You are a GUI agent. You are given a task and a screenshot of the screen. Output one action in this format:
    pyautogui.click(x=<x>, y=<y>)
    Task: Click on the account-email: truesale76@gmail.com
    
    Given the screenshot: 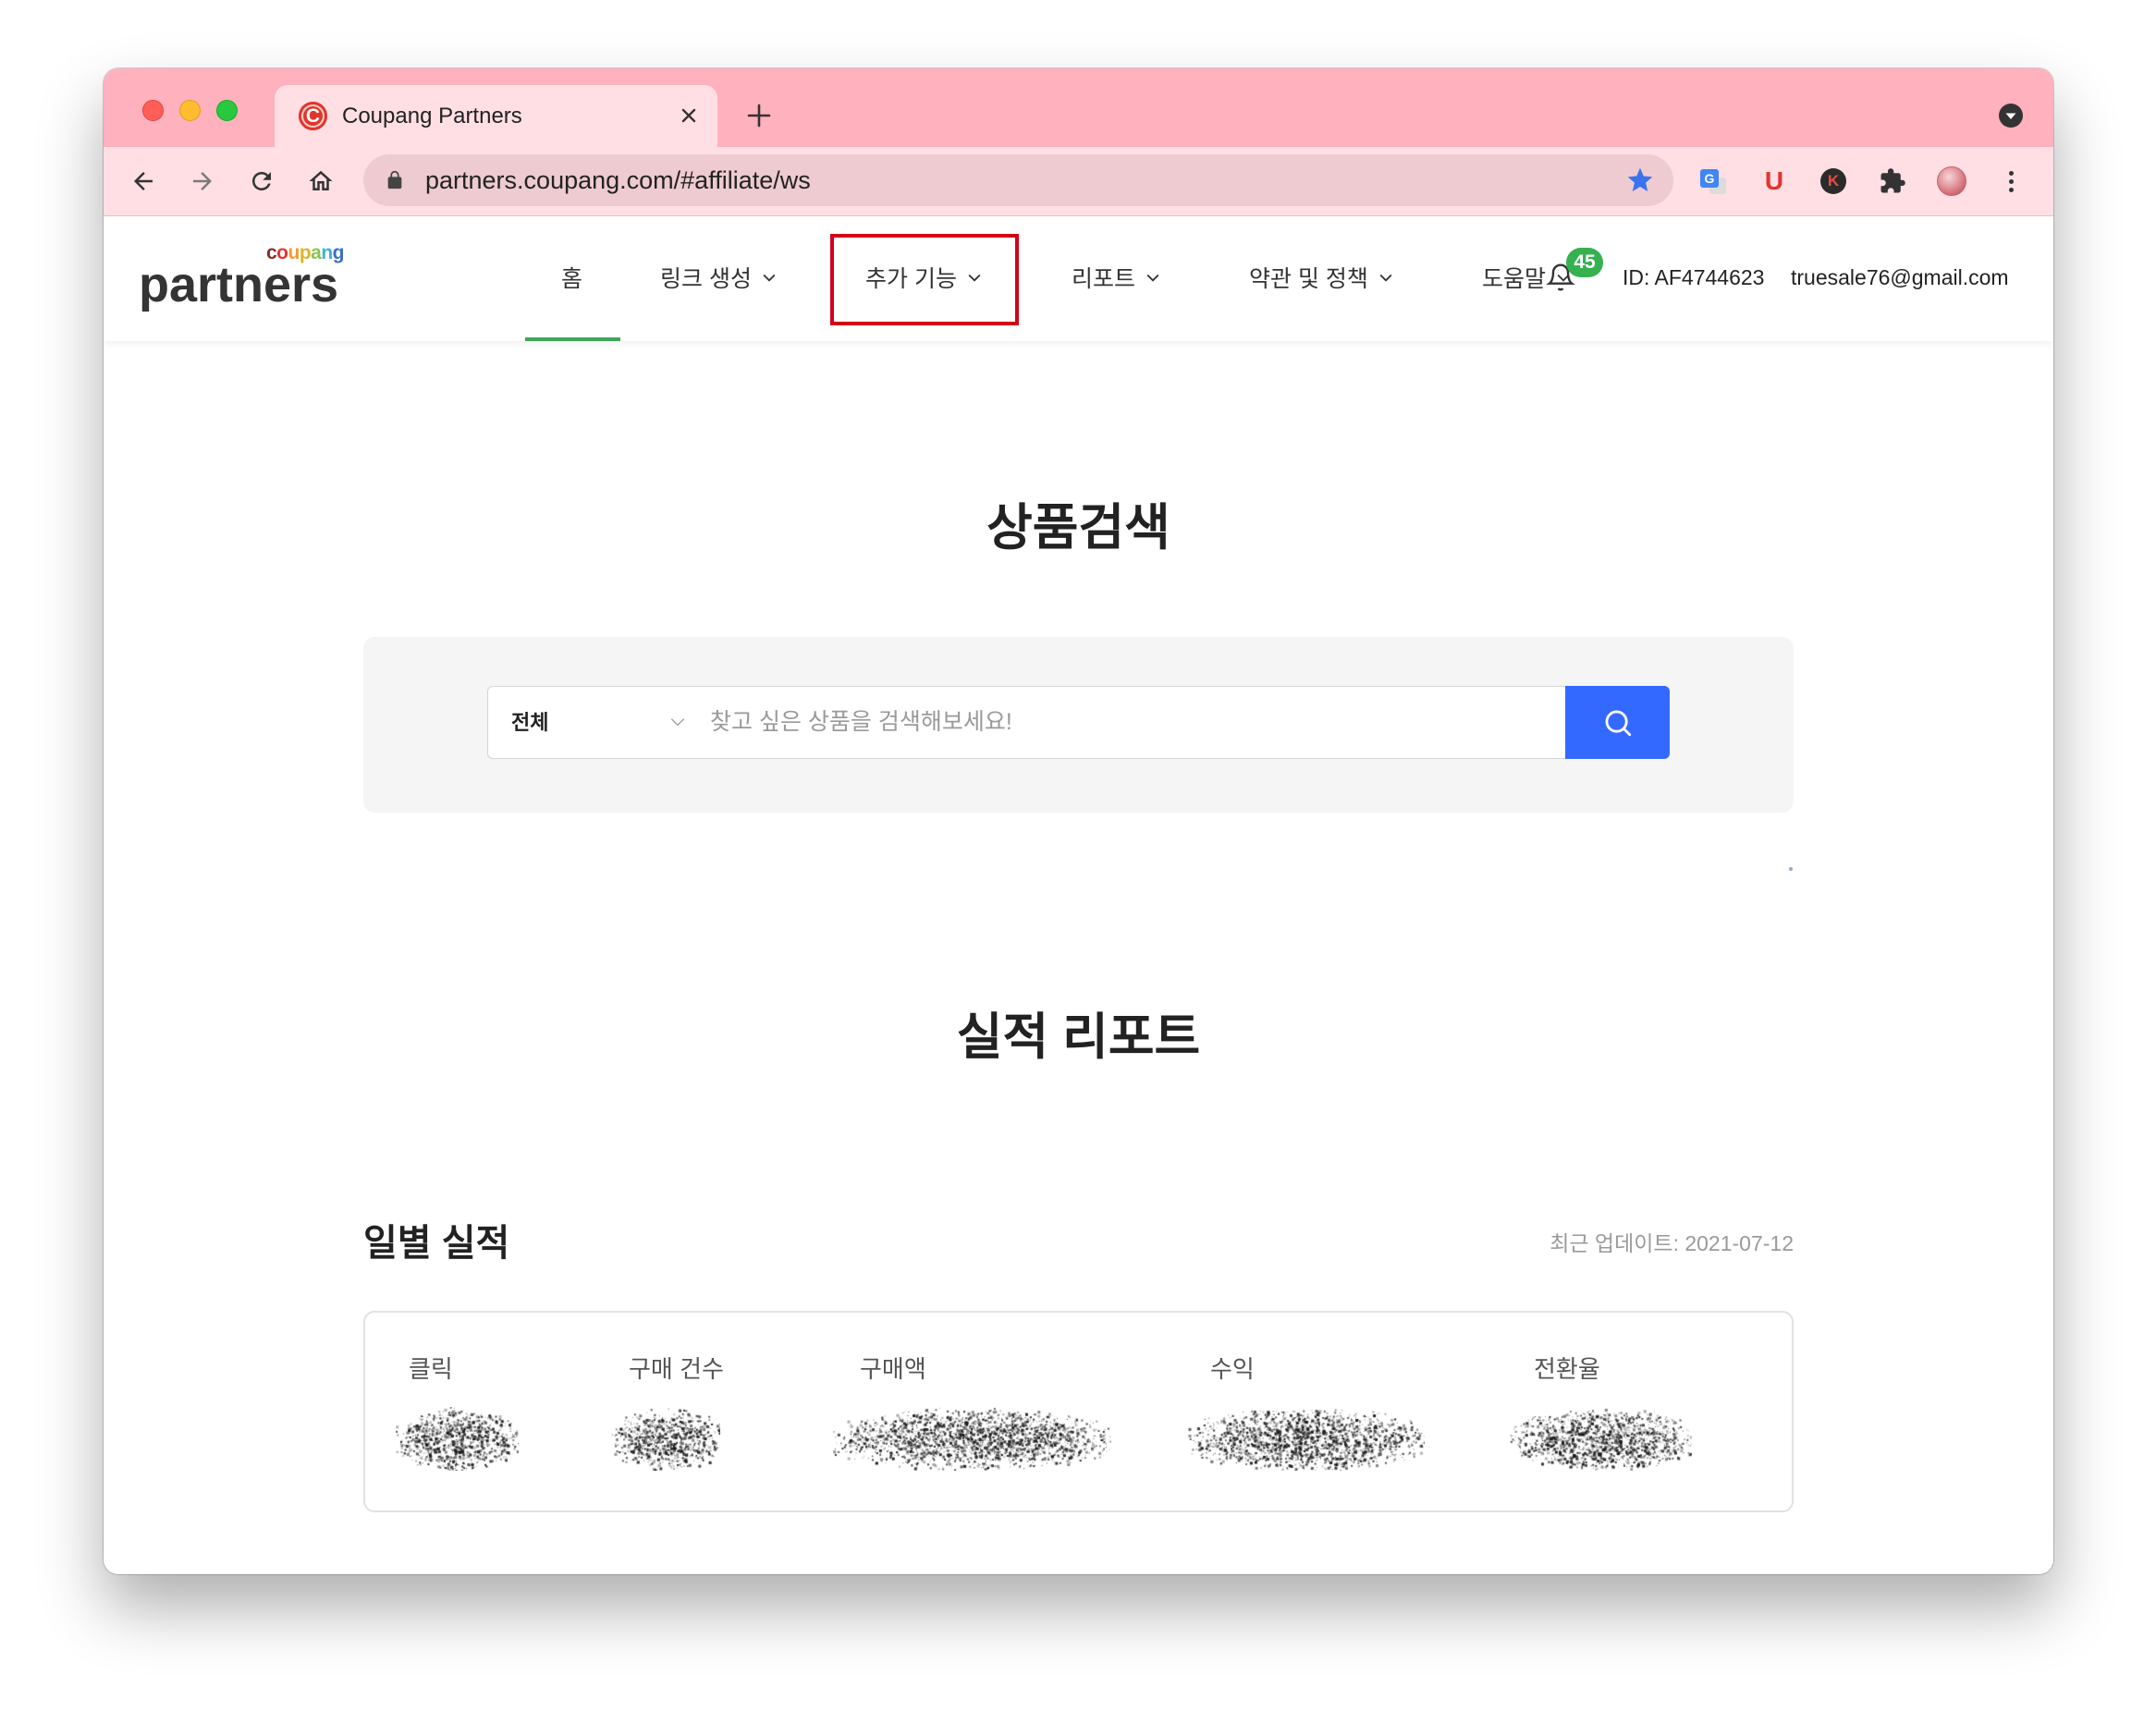 What is the action you would take?
    pyautogui.click(x=1900, y=277)
    